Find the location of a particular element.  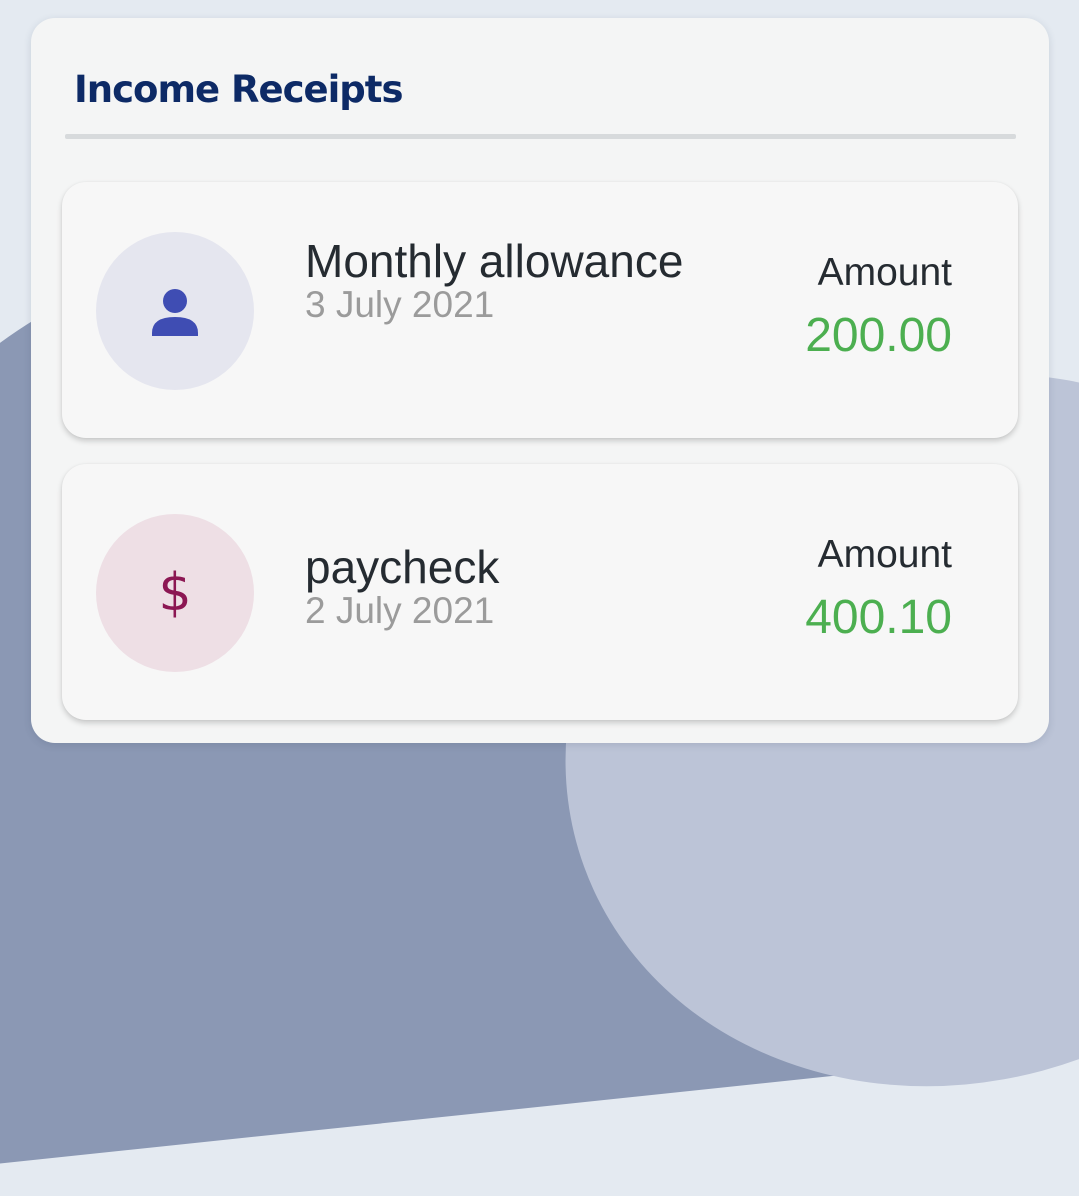

receipt-avatar: $ is located at coordinates (175, 593).